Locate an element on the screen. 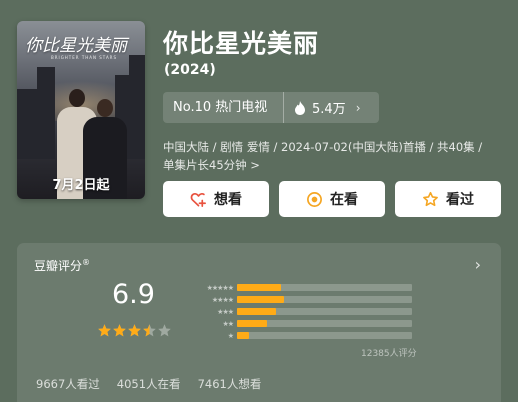  distribution-star-label: ★★★ is located at coordinates (225, 311).